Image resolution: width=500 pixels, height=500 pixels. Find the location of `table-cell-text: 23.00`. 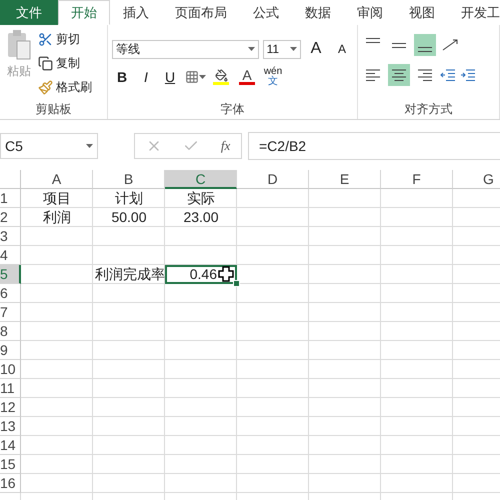

table-cell-text: 23.00 is located at coordinates (201, 217).